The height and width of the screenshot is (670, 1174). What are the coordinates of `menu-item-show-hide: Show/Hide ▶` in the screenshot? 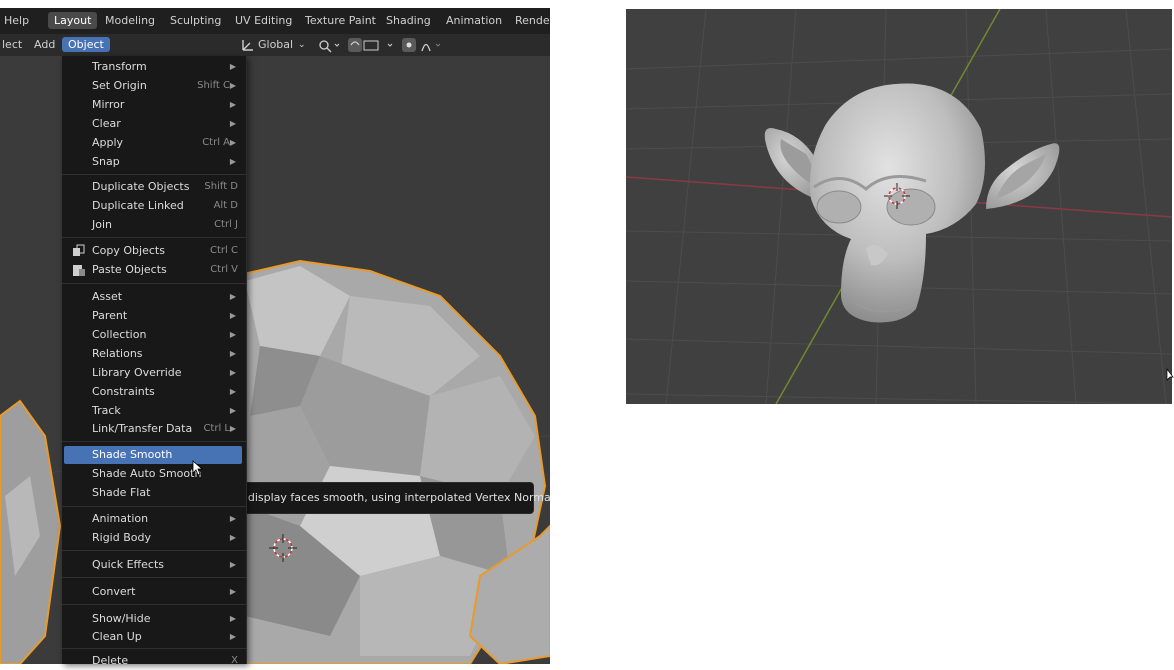 It's located at (153, 619).